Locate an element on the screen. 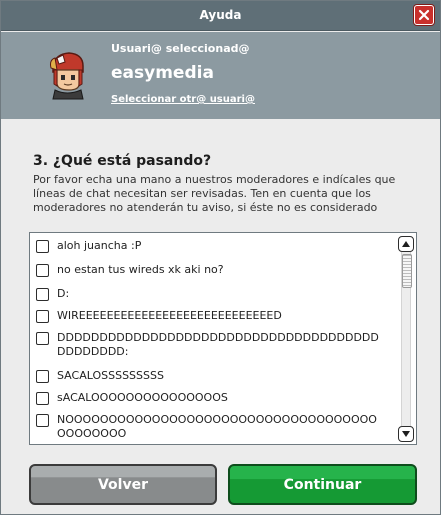 The height and width of the screenshot is (515, 441). scroll-thumb is located at coordinates (407, 271).